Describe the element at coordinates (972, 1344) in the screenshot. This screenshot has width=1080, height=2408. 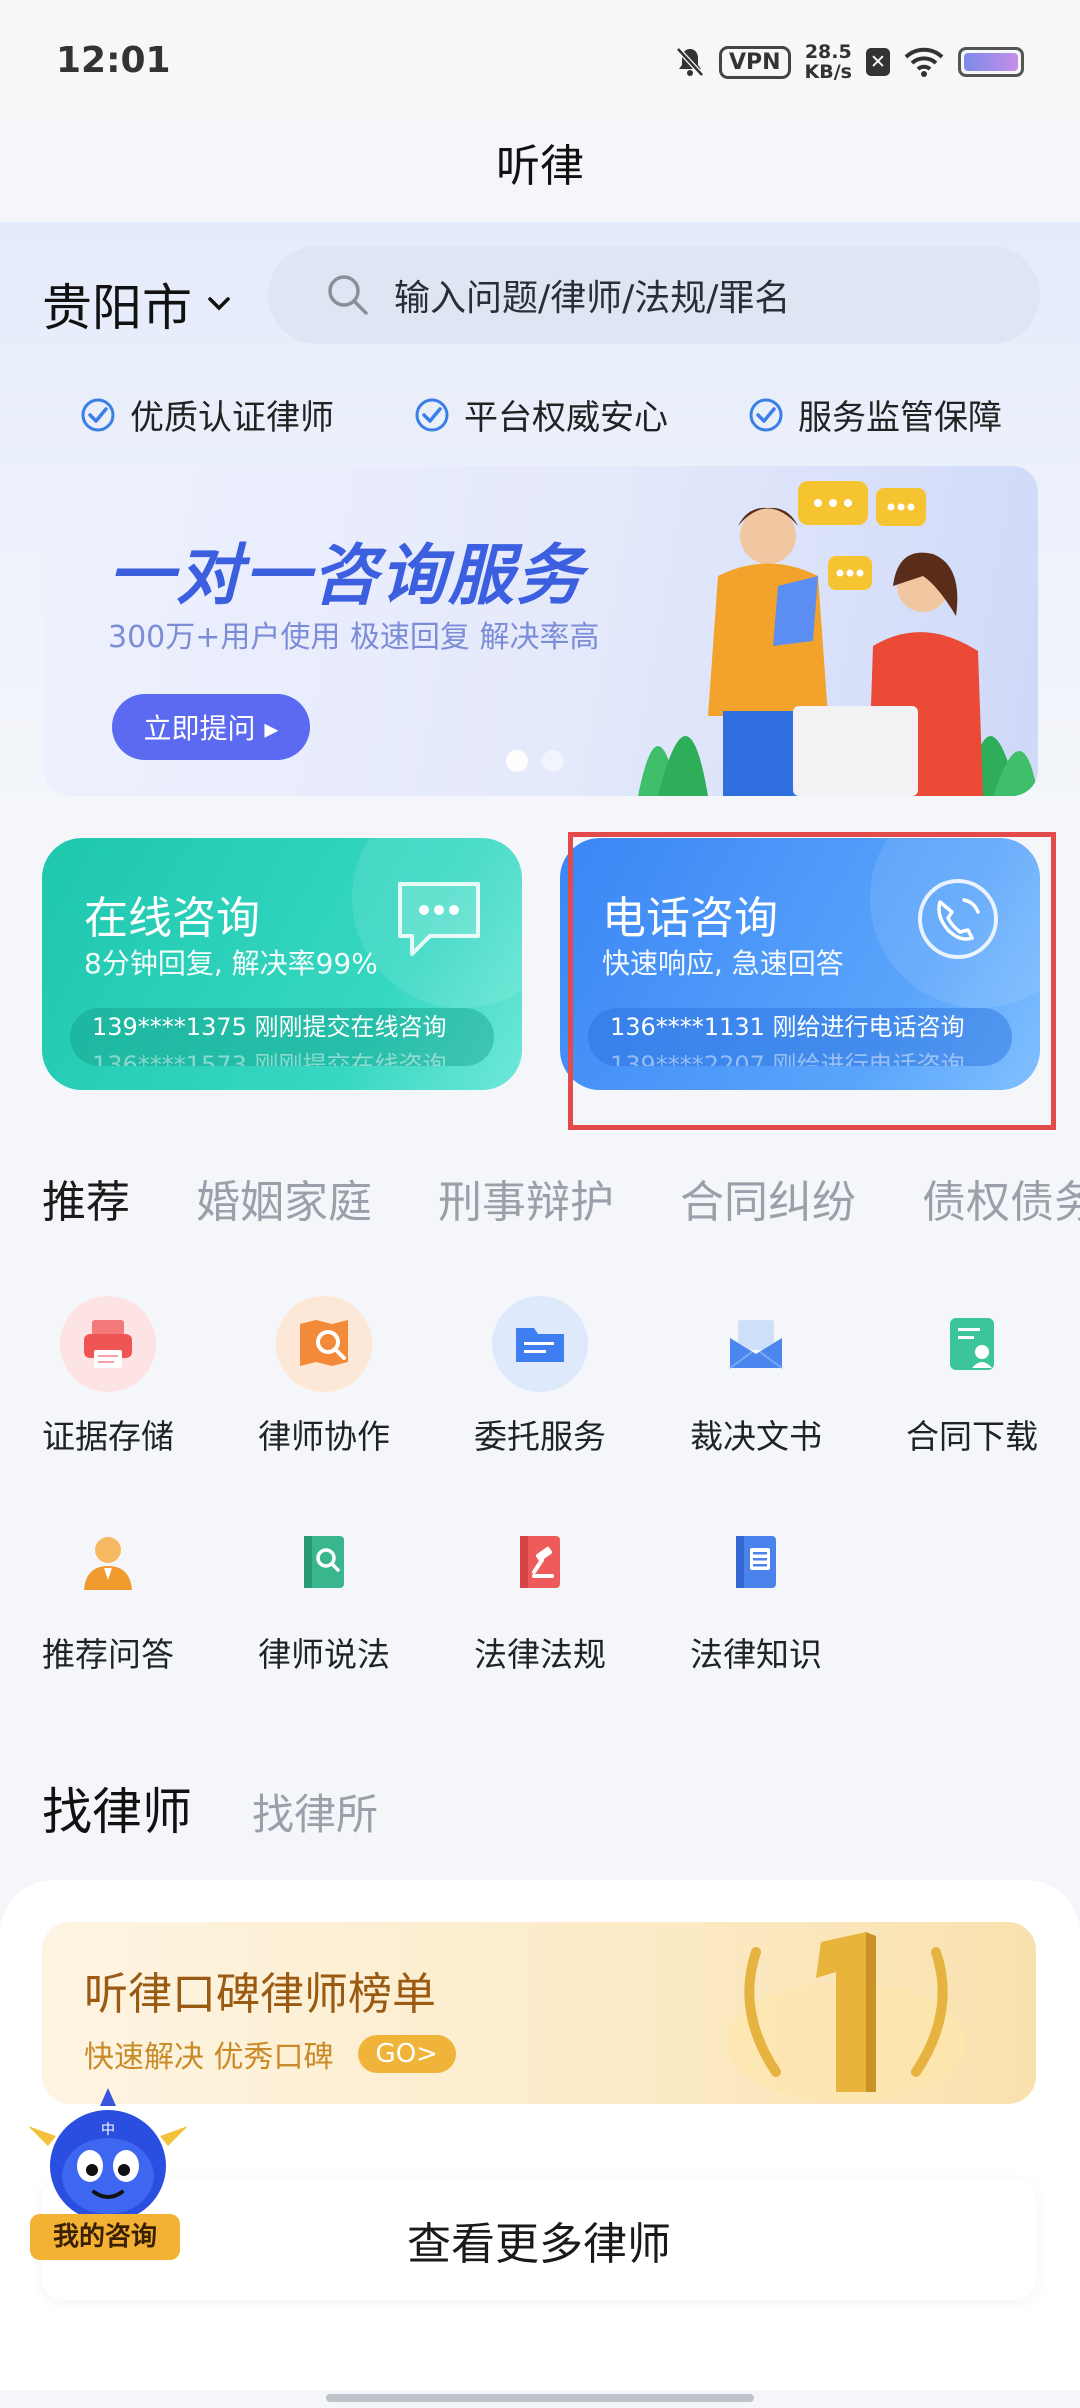
I see `contract-icon` at that location.